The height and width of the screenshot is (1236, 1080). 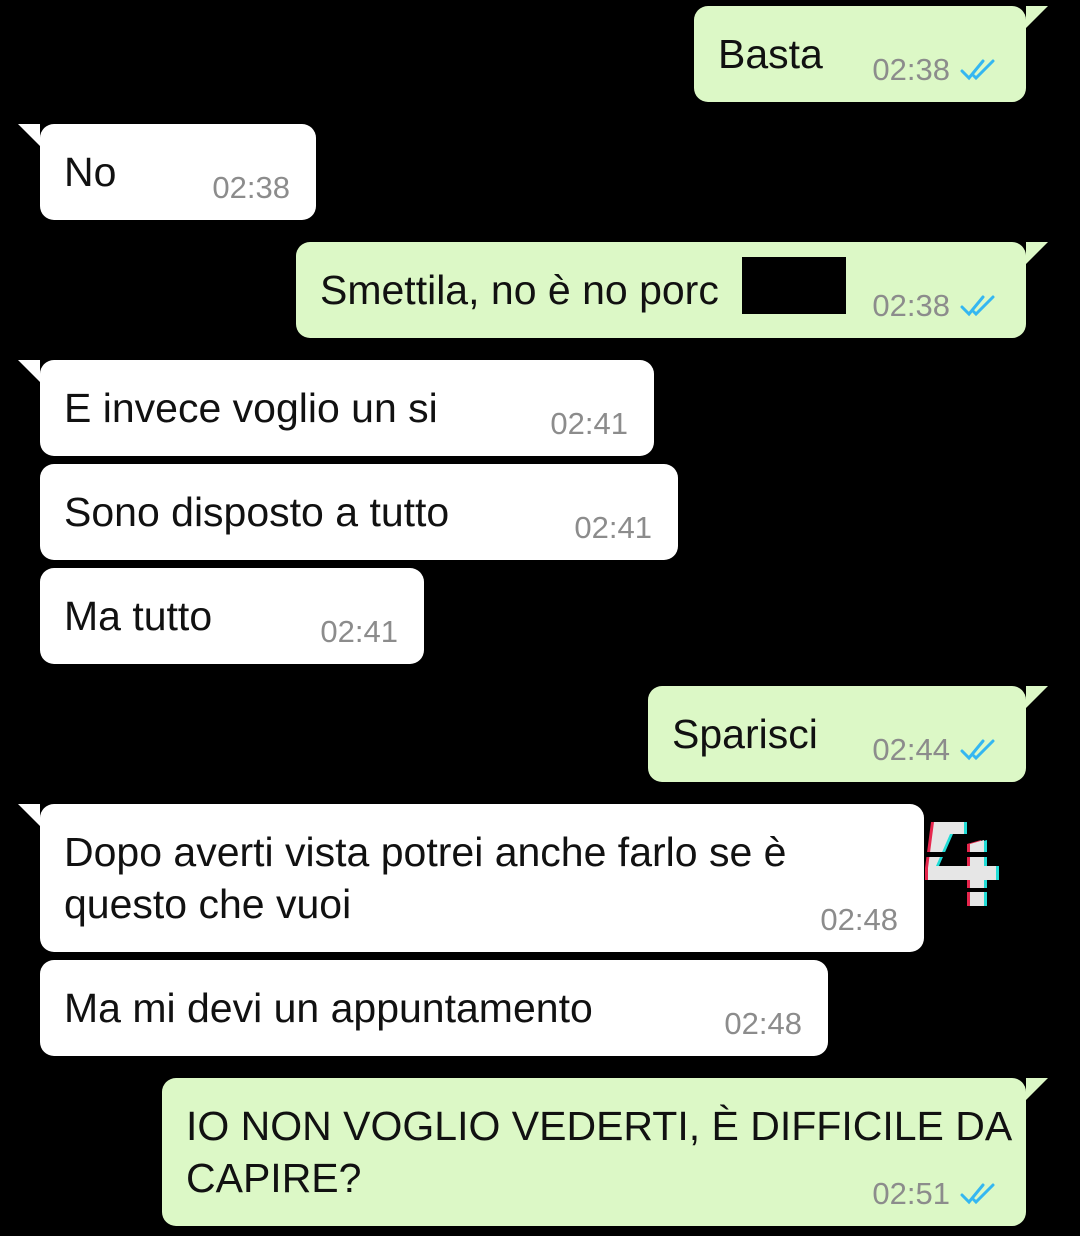 I want to click on message-bubble-incoming: Sono disposto a tutto 02:41, so click(x=359, y=512).